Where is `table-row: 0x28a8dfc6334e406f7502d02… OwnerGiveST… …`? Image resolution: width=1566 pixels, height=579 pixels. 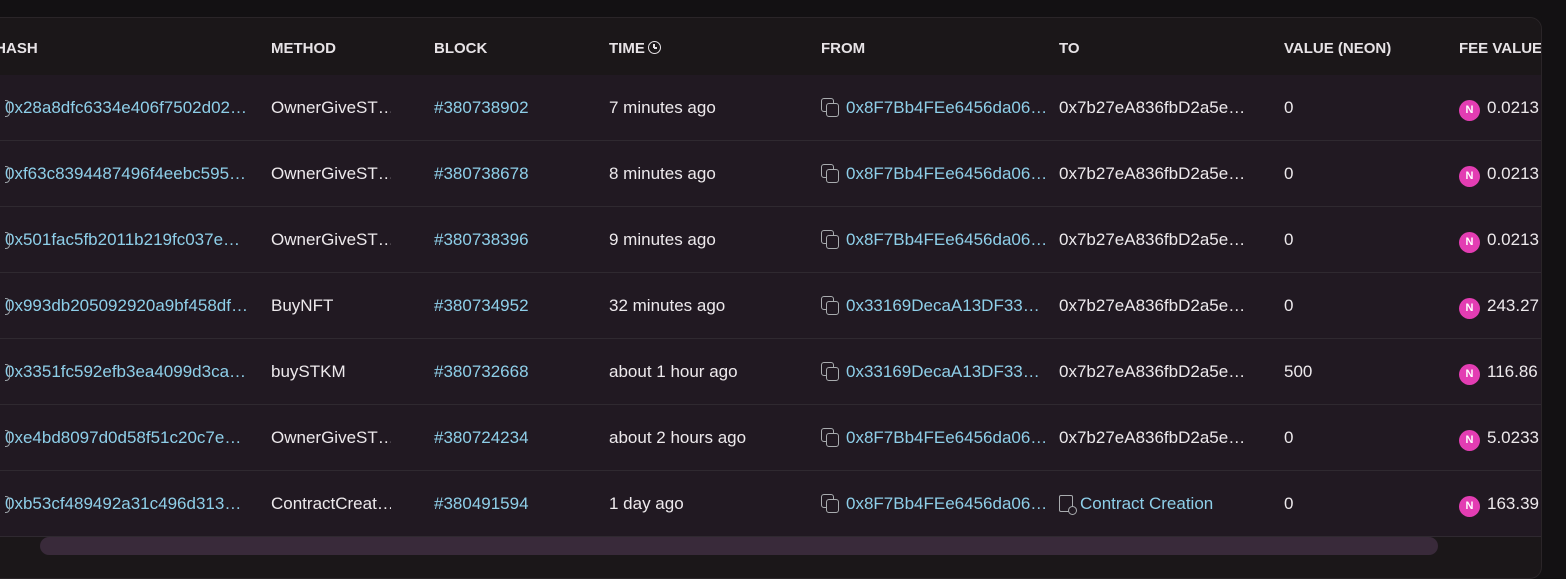
table-row: 0x28a8dfc6334e406f7502d02… OwnerGiveST… … is located at coordinates (770, 108).